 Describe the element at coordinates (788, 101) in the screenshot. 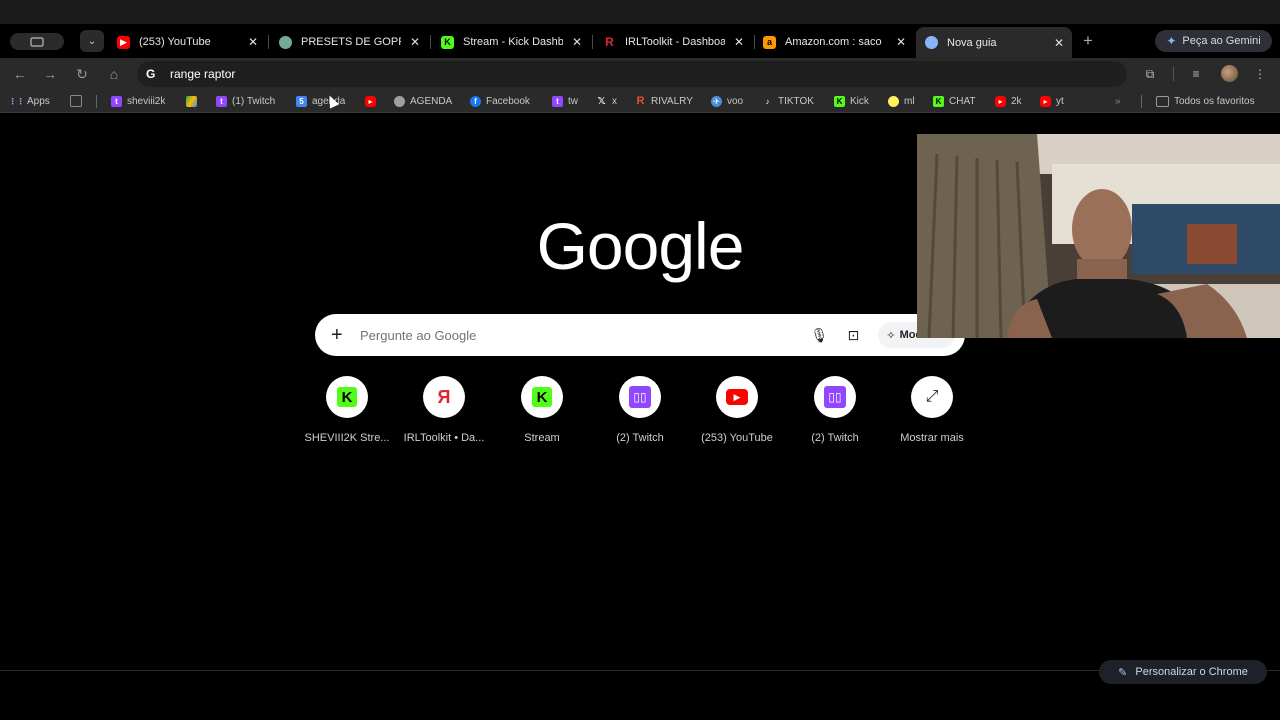

I see `bookmark-tiktok: ♪ TIKTOK` at that location.